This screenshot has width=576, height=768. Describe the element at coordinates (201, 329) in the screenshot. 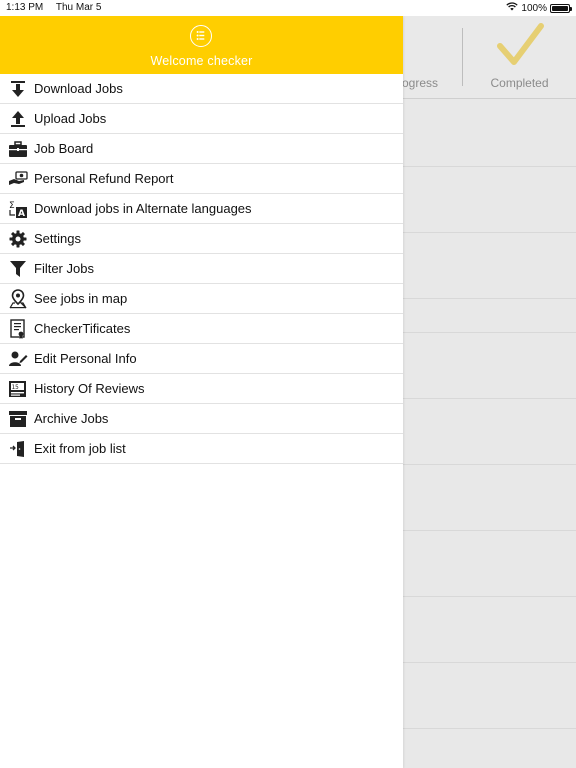

I see `menu-item-checkertificates: CheckerTificates` at that location.